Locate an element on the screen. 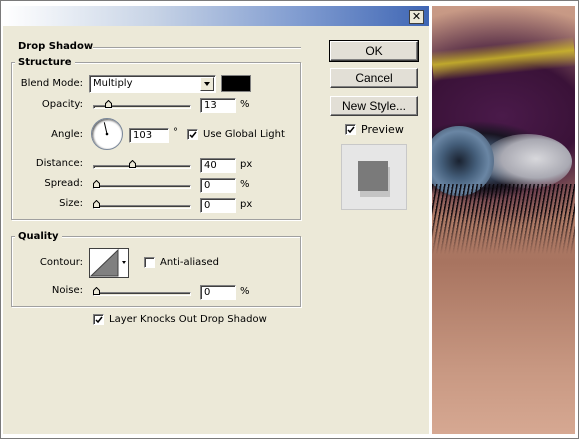 The image size is (580, 440). header-divider is located at coordinates (197, 48).